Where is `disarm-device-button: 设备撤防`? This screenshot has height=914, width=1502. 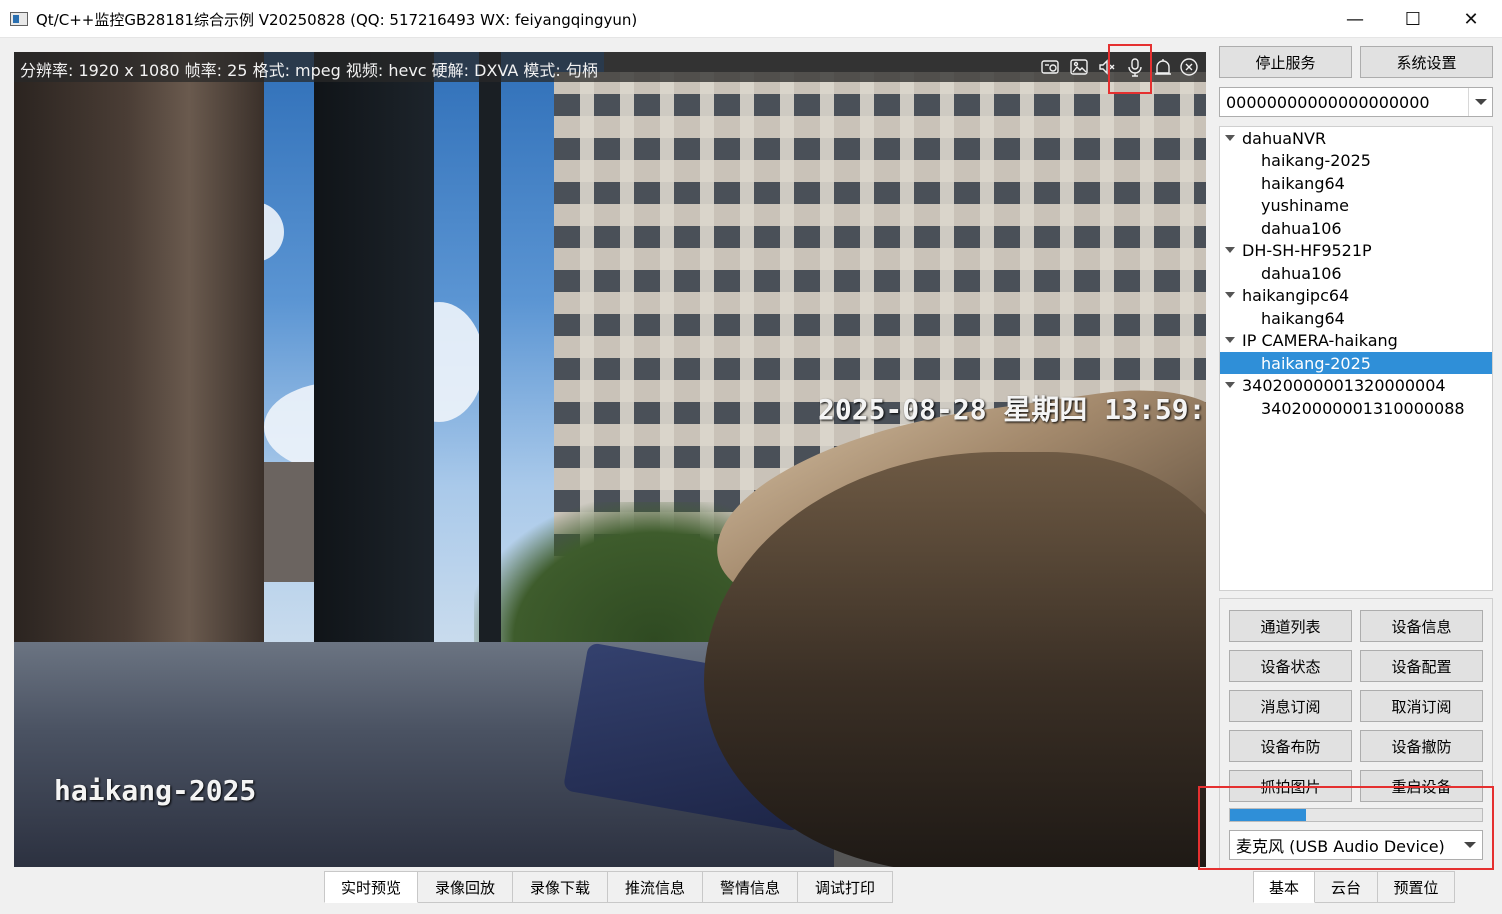
disarm-device-button: 设备撤防 is located at coordinates (1421, 746).